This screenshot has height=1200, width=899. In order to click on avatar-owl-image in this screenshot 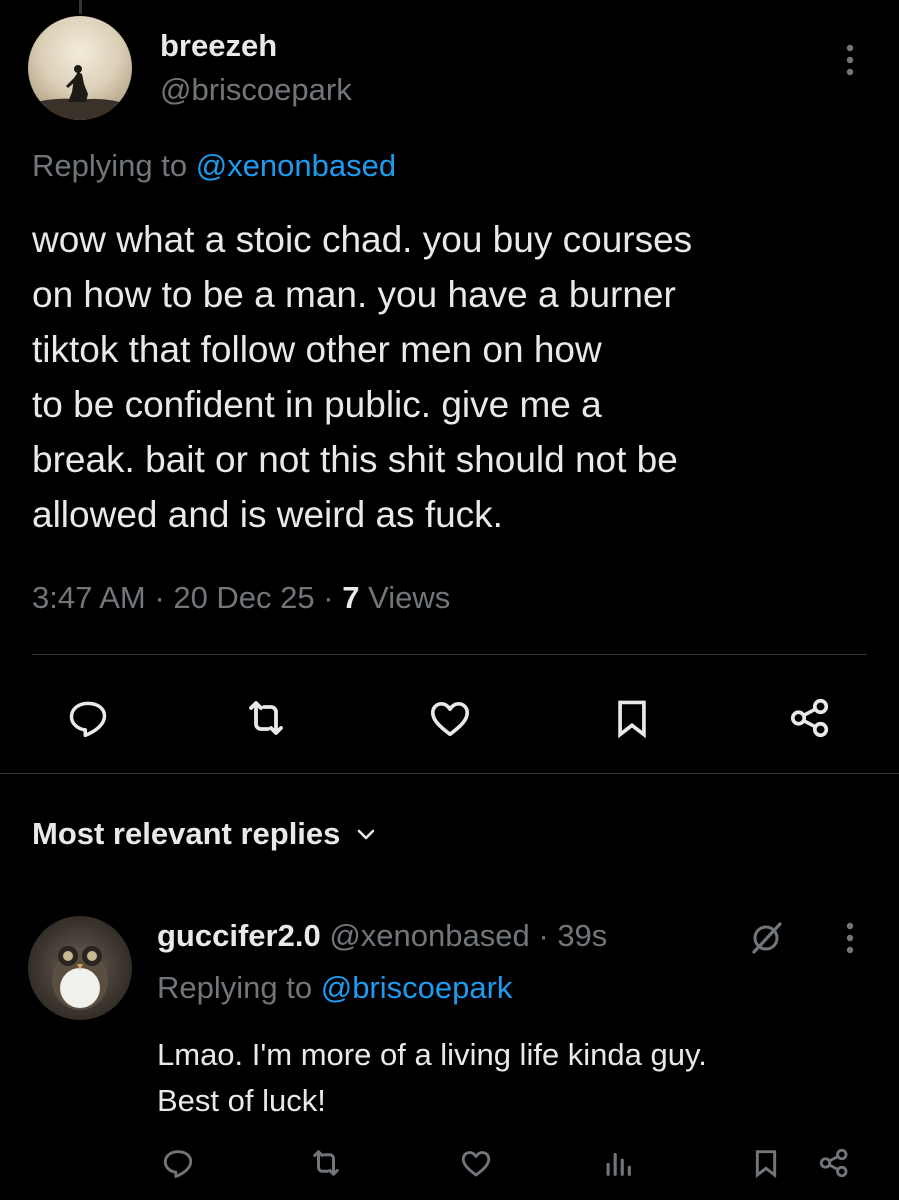, I will do `click(80, 978)`.